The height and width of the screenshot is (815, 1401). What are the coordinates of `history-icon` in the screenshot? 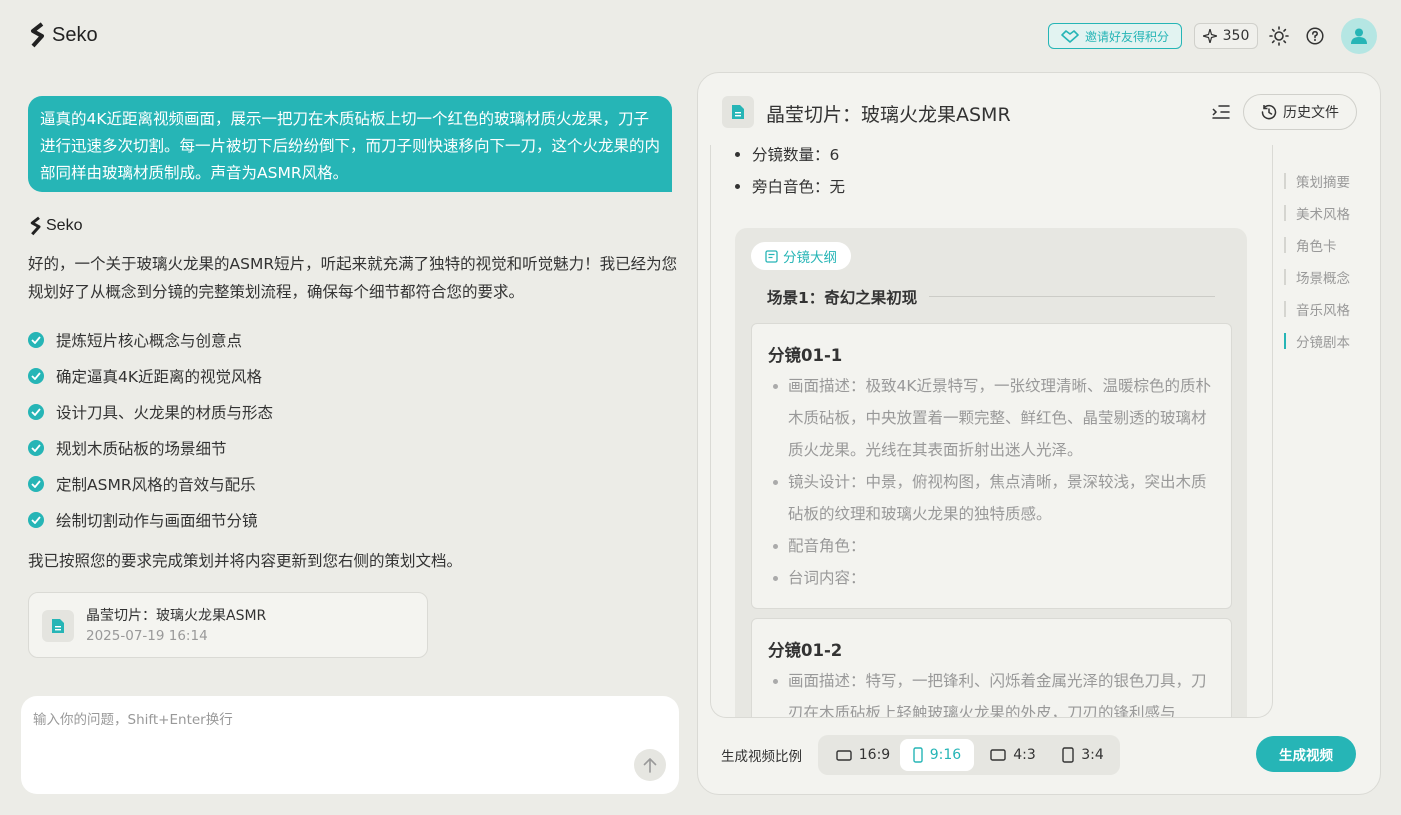 It's located at (1269, 112).